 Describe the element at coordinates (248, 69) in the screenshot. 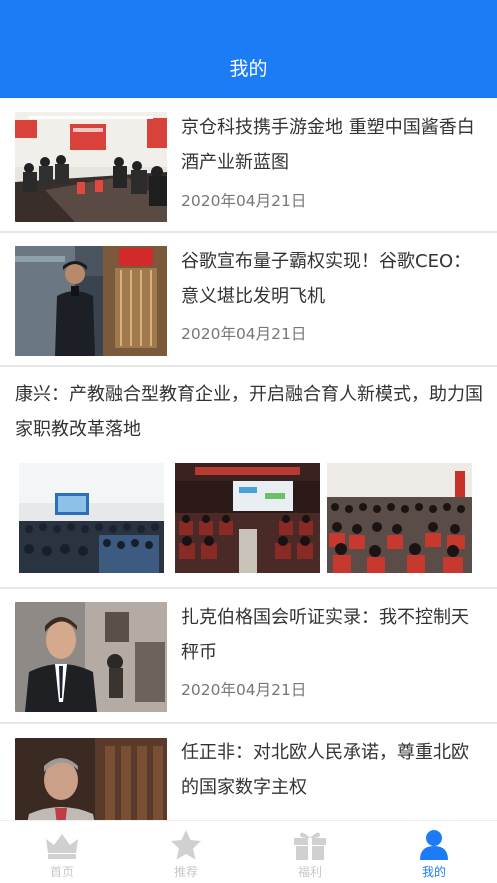

I see `page-title: 我的` at that location.